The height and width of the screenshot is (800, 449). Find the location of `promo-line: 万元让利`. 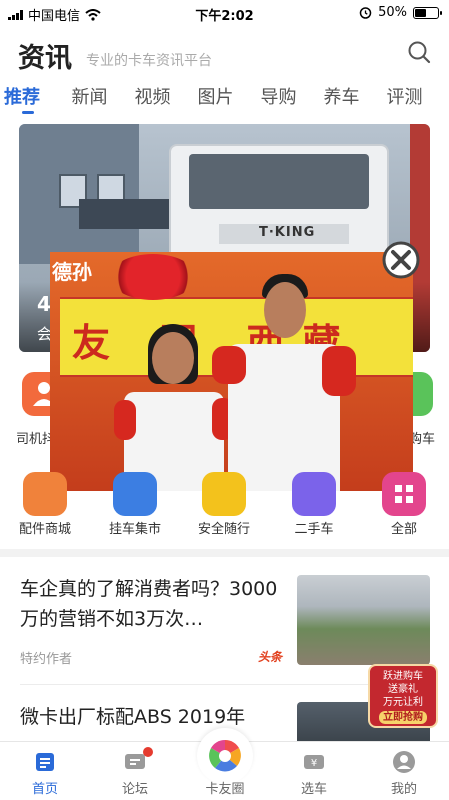

promo-line: 万元让利 is located at coordinates (403, 702).